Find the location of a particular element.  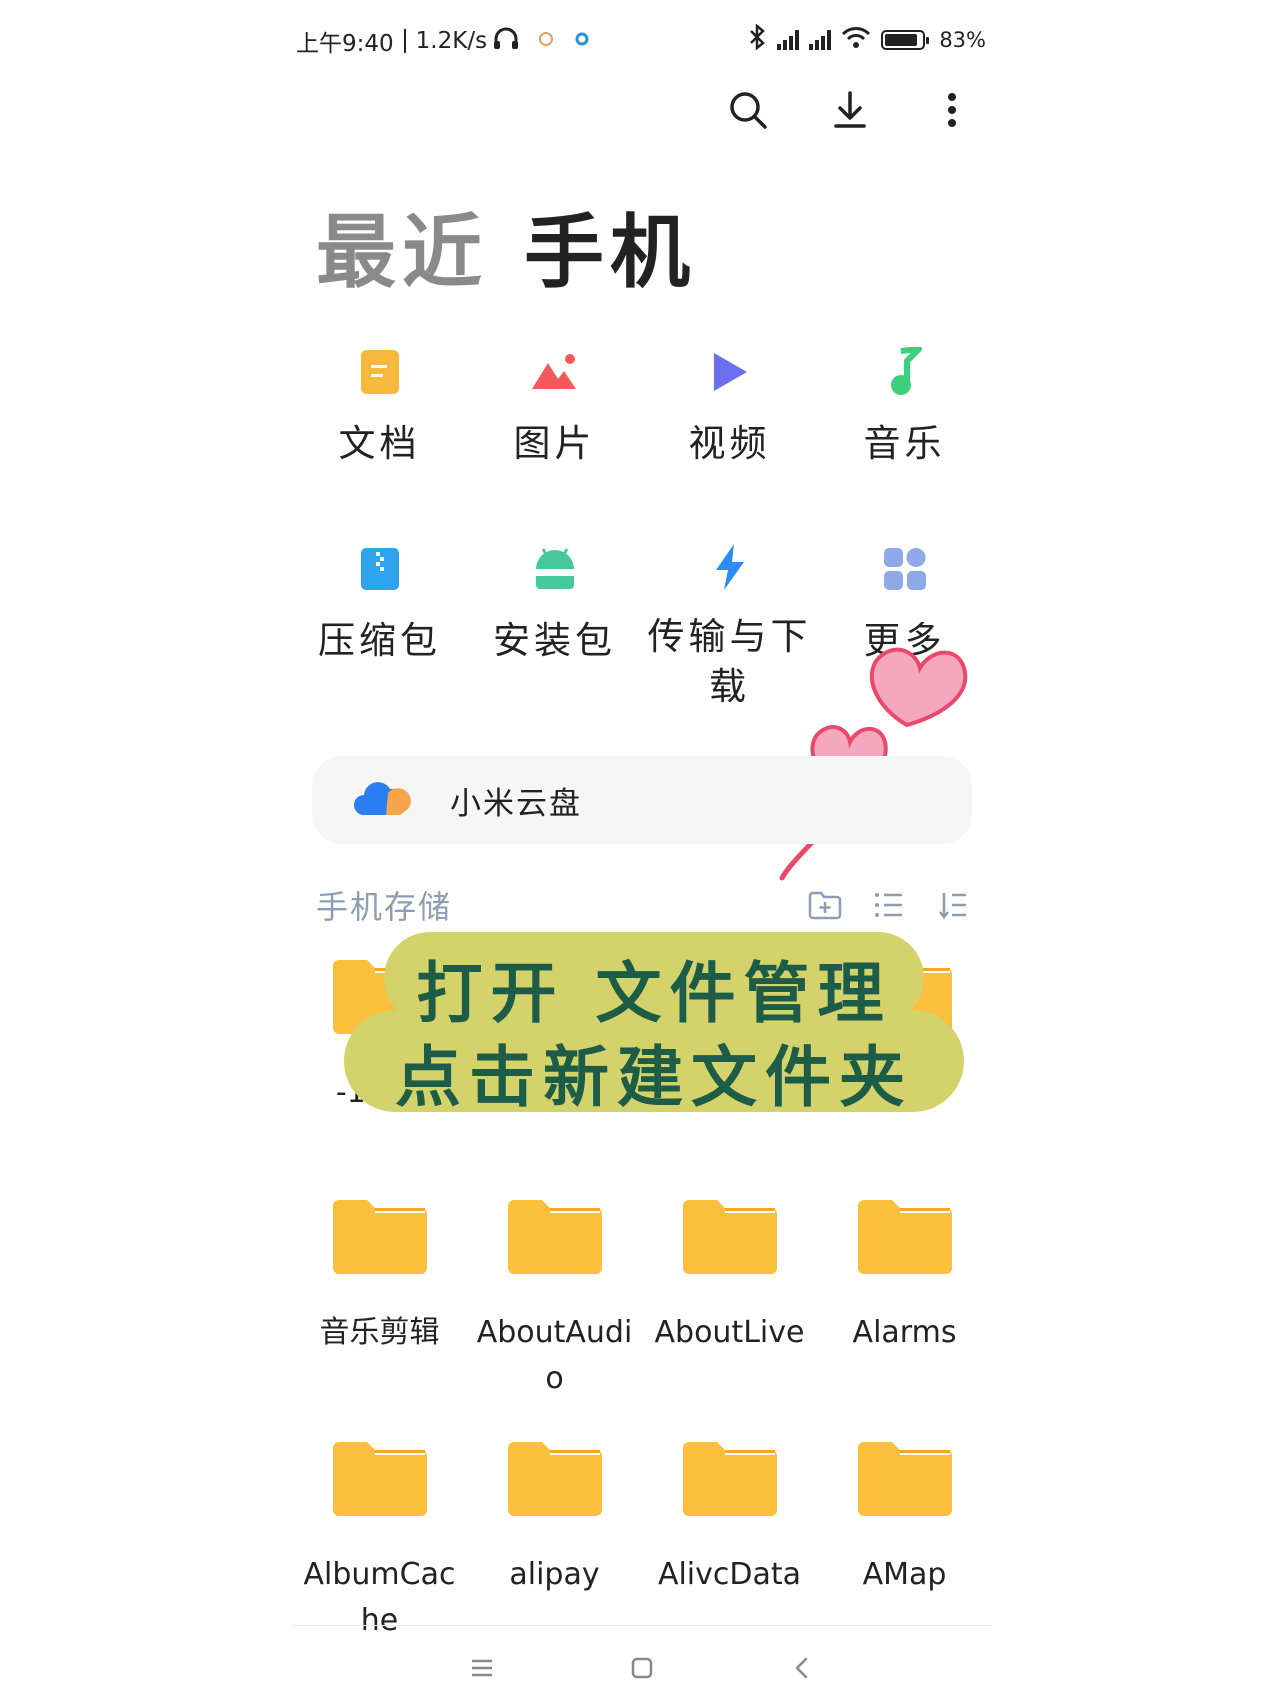

category-label: 文档 is located at coordinates (379, 443).